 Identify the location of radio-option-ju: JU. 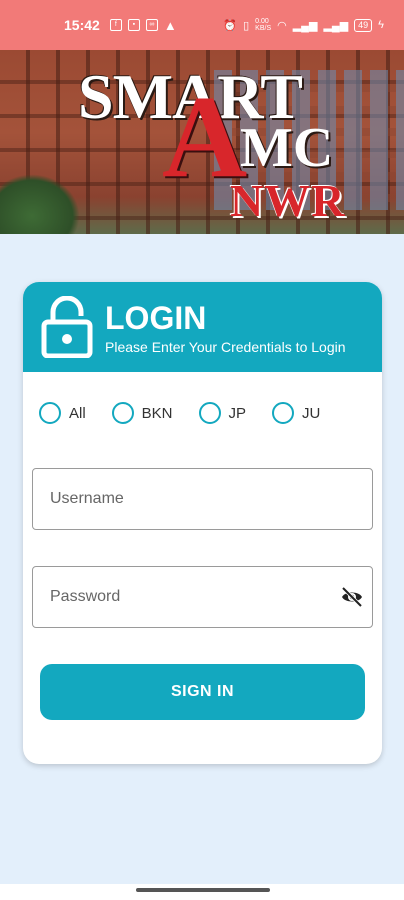
(296, 413).